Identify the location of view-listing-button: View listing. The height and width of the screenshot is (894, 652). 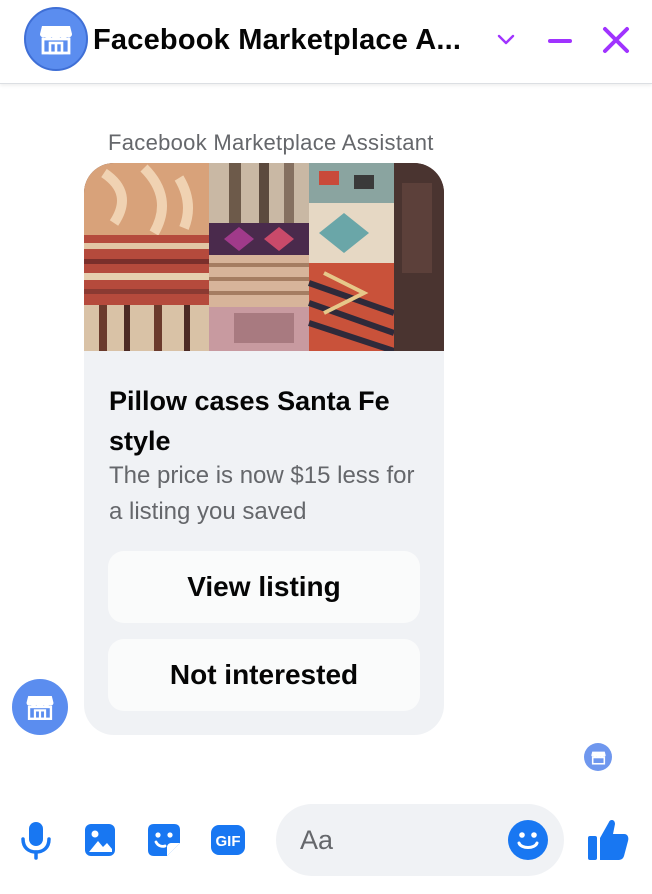
(264, 587).